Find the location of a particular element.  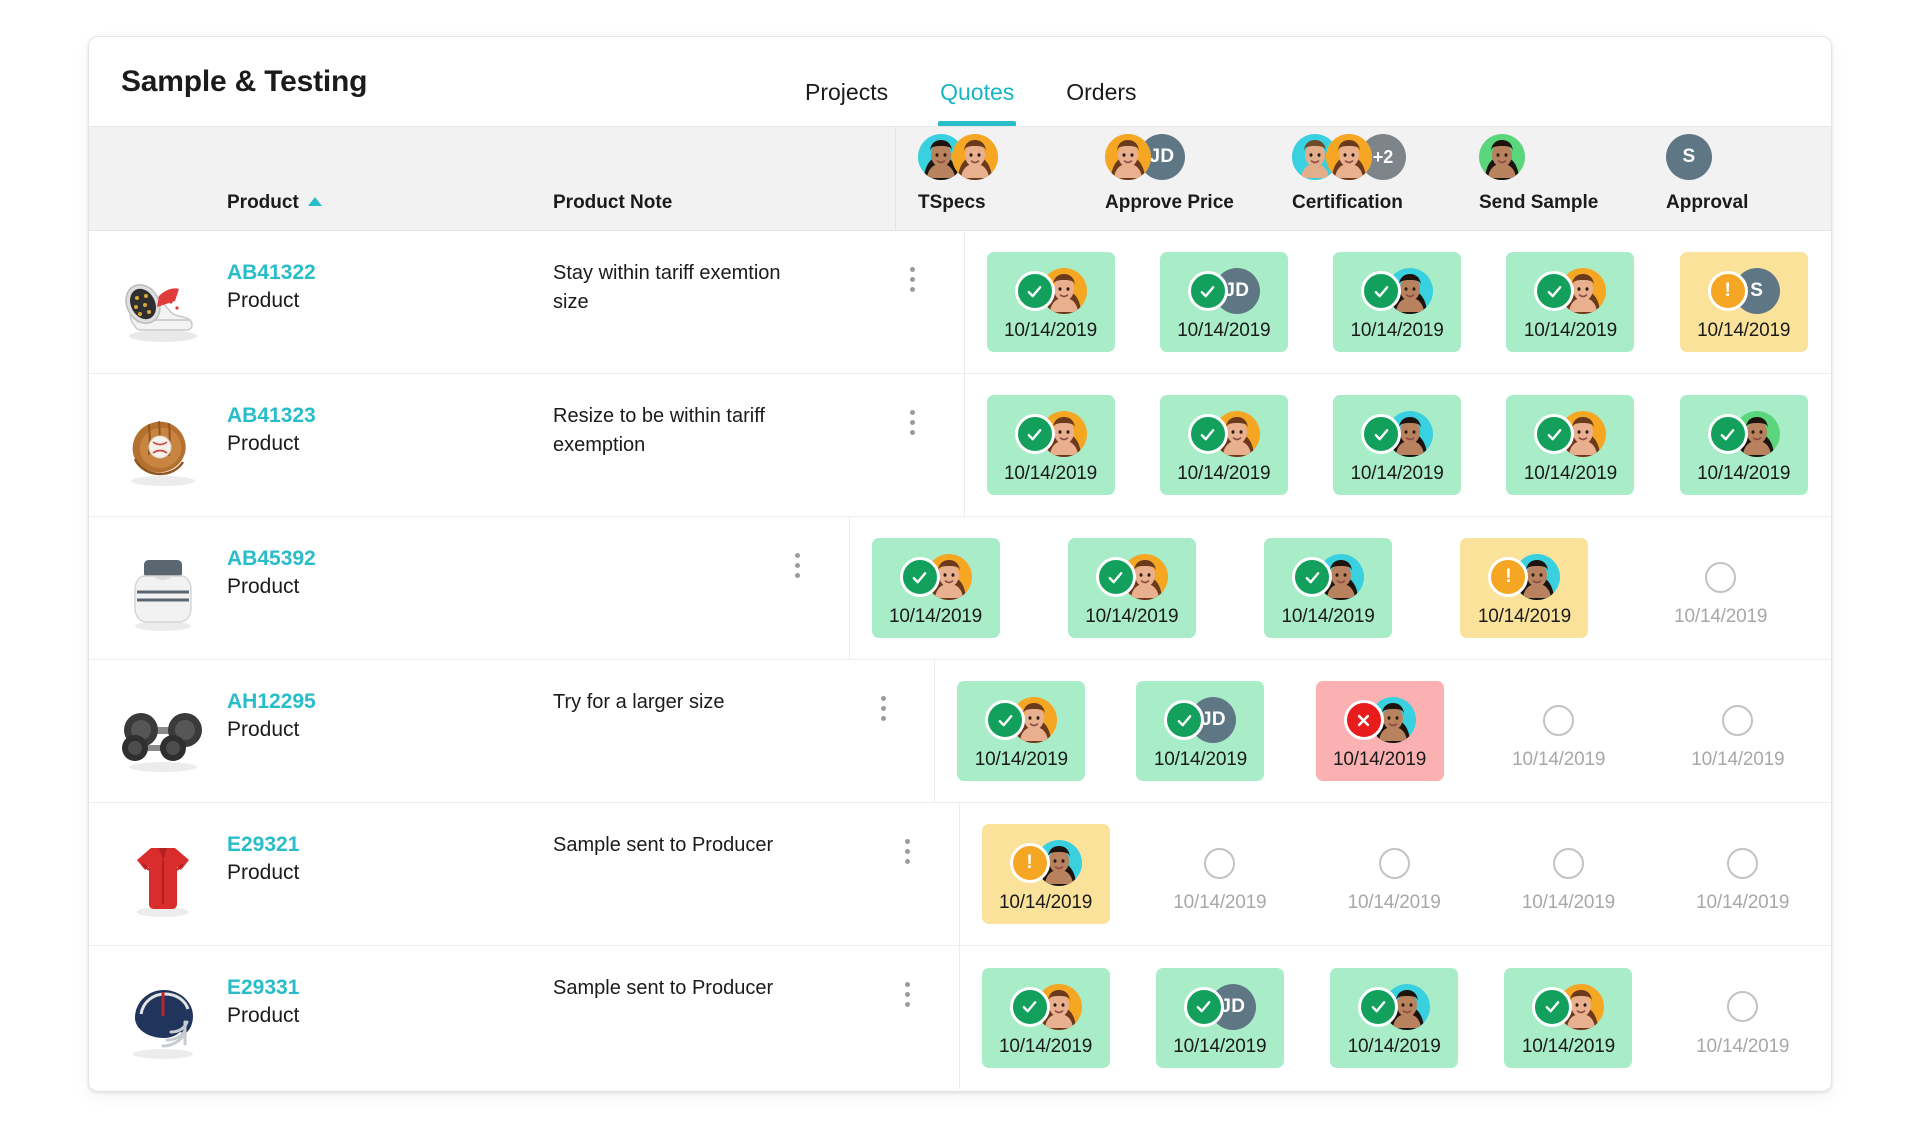

assignee-avatar-group: JD is located at coordinates (1145, 157).